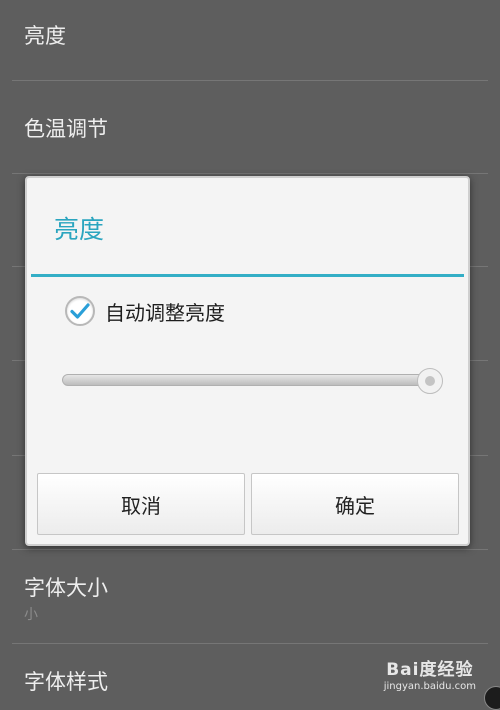  I want to click on checkmark-icon, so click(80, 311).